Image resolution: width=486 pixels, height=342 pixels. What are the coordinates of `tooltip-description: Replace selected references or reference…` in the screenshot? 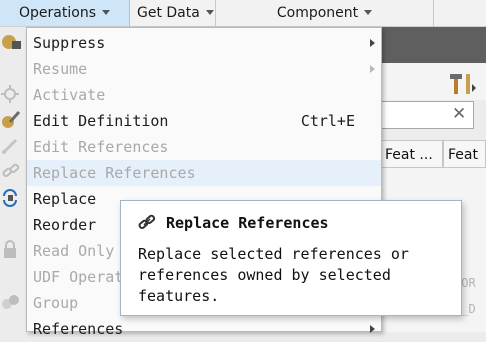 It's located at (273, 275).